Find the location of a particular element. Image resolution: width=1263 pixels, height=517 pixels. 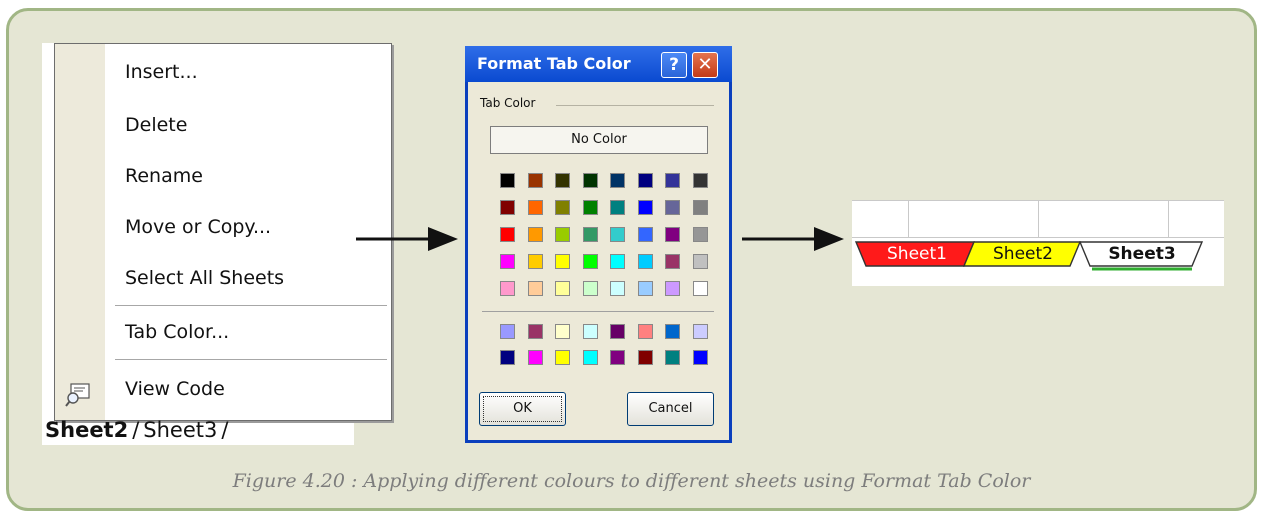

ok-button-label: OK is located at coordinates (522, 409).